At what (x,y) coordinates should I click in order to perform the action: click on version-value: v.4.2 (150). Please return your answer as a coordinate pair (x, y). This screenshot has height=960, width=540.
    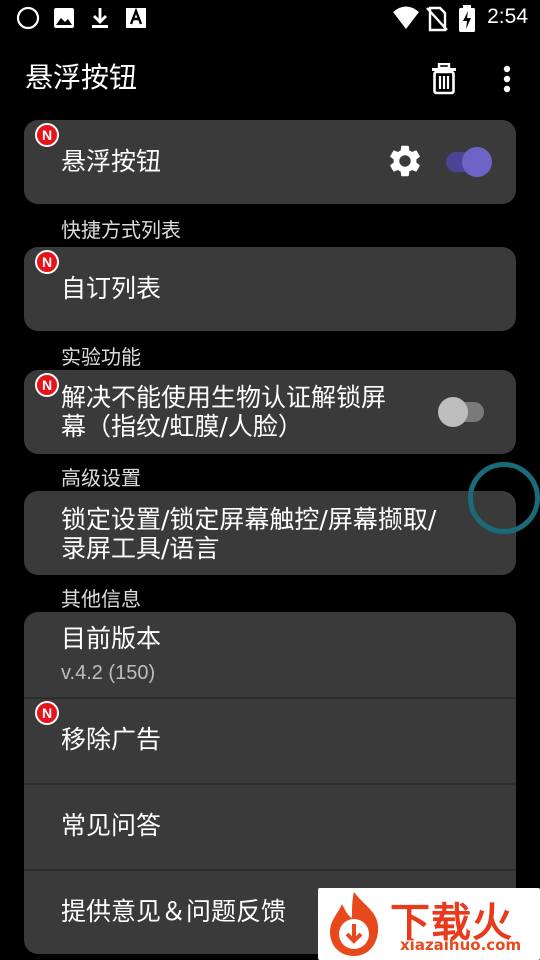
    Looking at the image, I should click on (108, 673).